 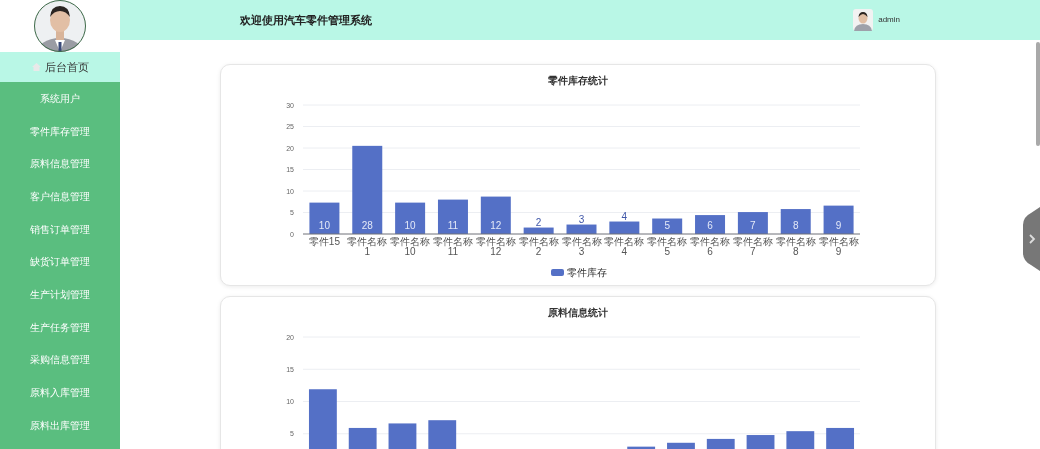 What do you see at coordinates (60, 196) in the screenshot?
I see `sidebar-item: 客户信息管理` at bounding box center [60, 196].